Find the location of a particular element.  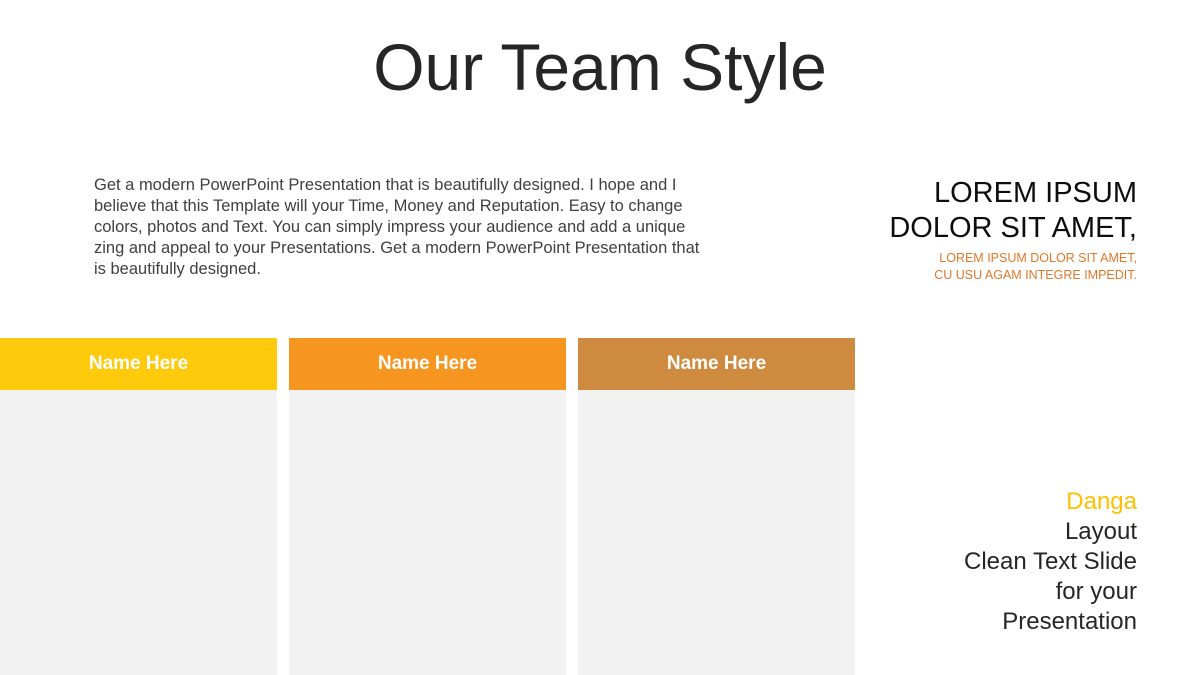

side-bottom-accent: Danga is located at coordinates (1101, 501).